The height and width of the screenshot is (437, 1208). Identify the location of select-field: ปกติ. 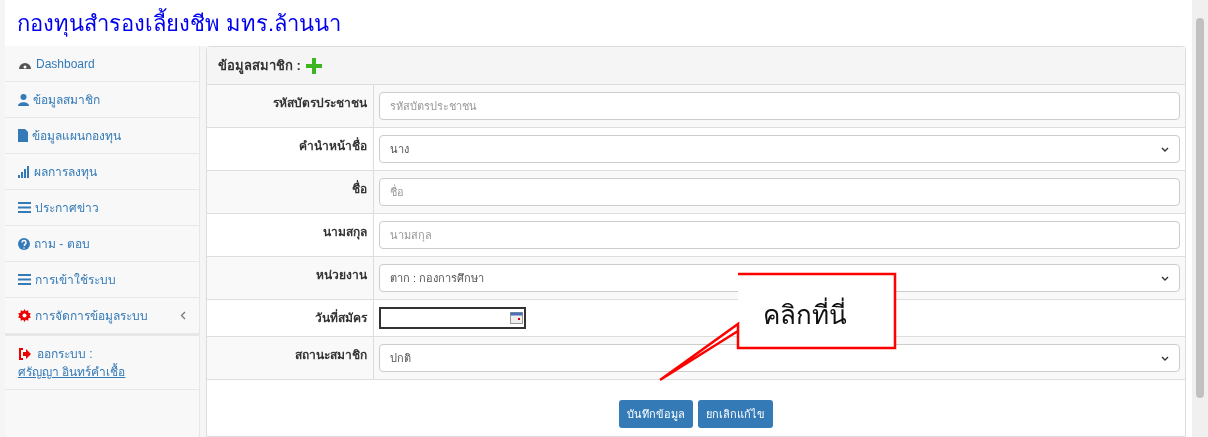
(779, 358).